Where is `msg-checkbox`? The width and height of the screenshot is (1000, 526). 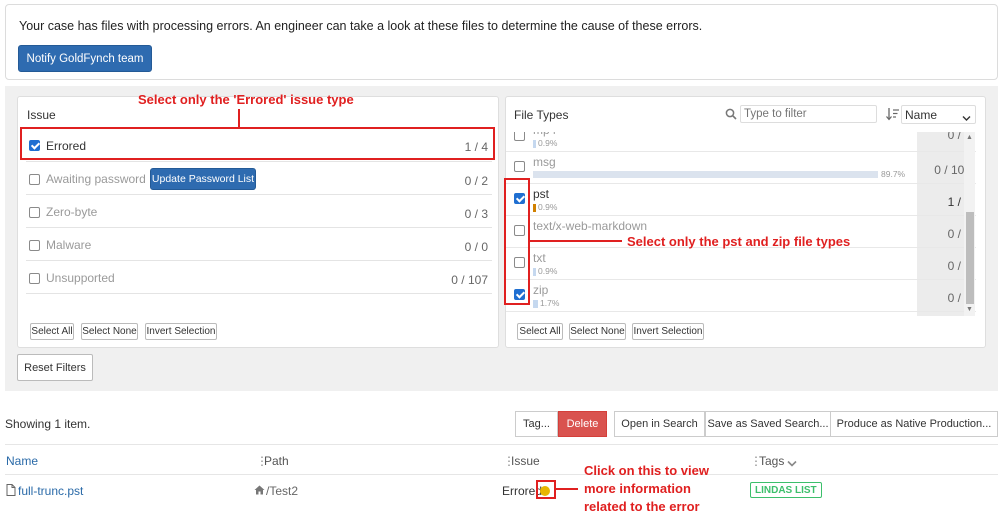
msg-checkbox is located at coordinates (519, 166).